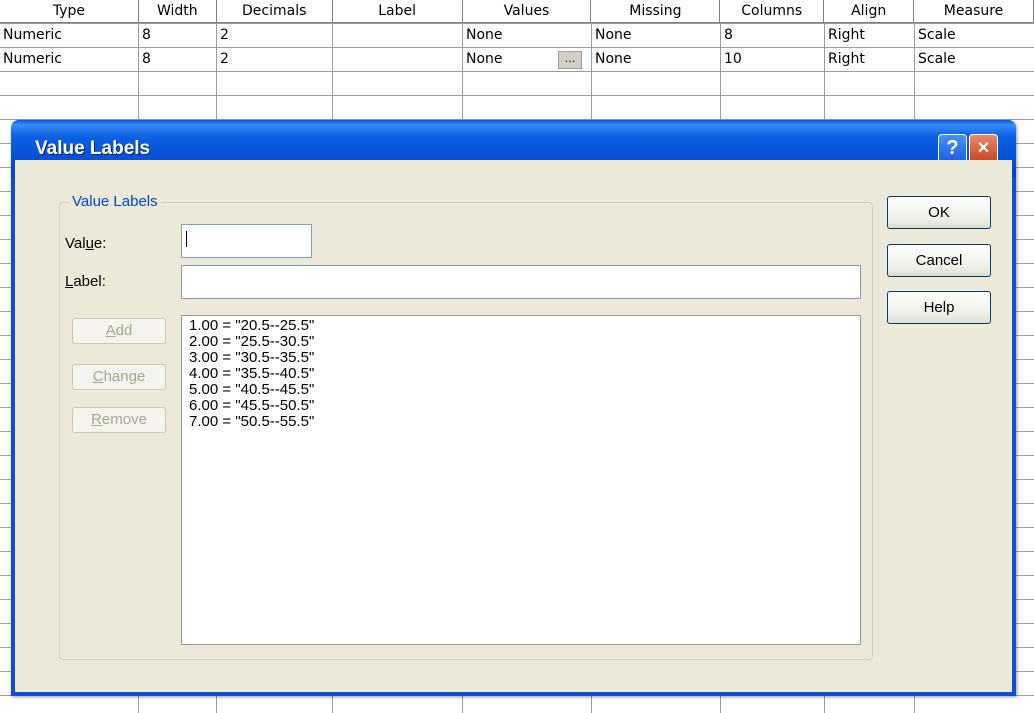  What do you see at coordinates (86, 243) in the screenshot?
I see `value-field-label: Value:` at bounding box center [86, 243].